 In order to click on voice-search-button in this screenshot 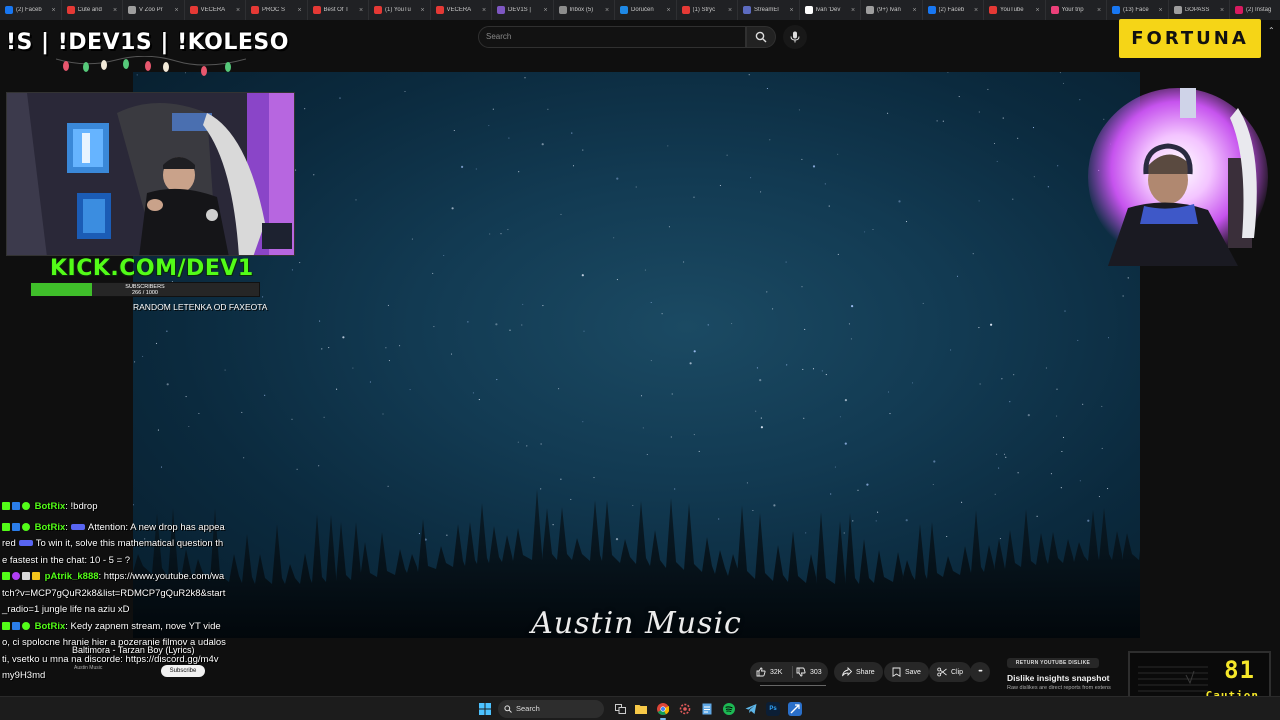, I will do `click(795, 37)`.